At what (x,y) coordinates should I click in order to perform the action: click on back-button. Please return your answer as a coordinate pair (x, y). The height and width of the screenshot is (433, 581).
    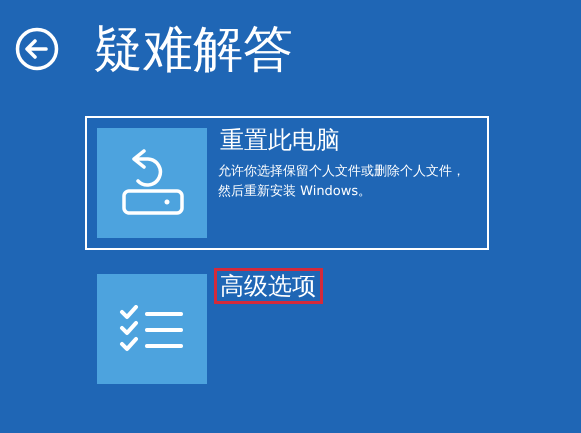
    Looking at the image, I should click on (37, 49).